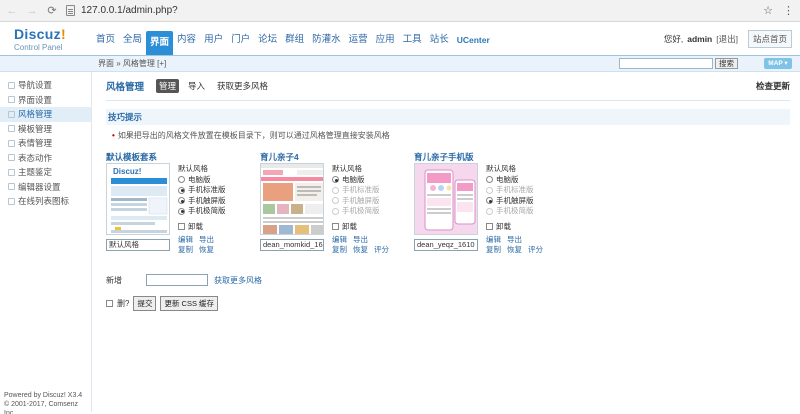  Describe the element at coordinates (196, 86) in the screenshot. I see `tab-import: 导入` at that location.